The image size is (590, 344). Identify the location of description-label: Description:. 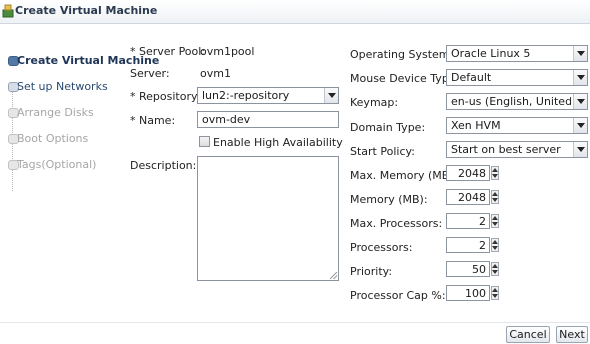
(163, 165).